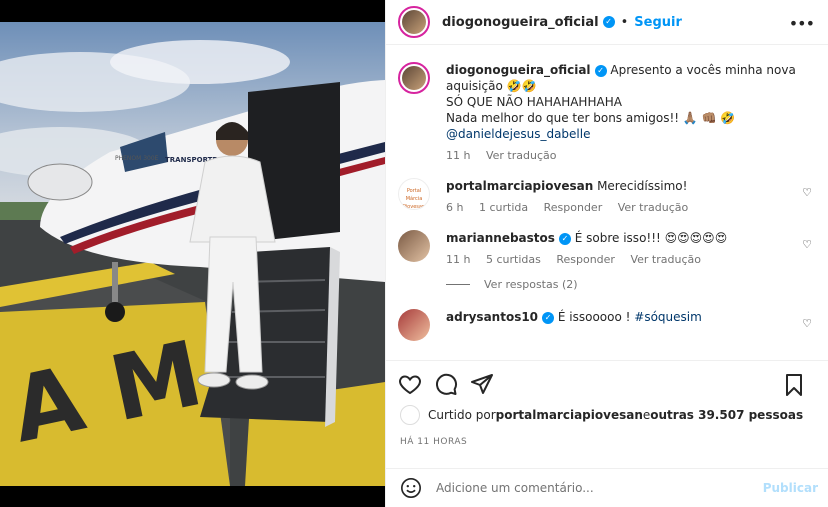 The width and height of the screenshot is (828, 507). What do you see at coordinates (531, 284) in the screenshot?
I see `view-replies-label: Ver respostas (2)` at bounding box center [531, 284].